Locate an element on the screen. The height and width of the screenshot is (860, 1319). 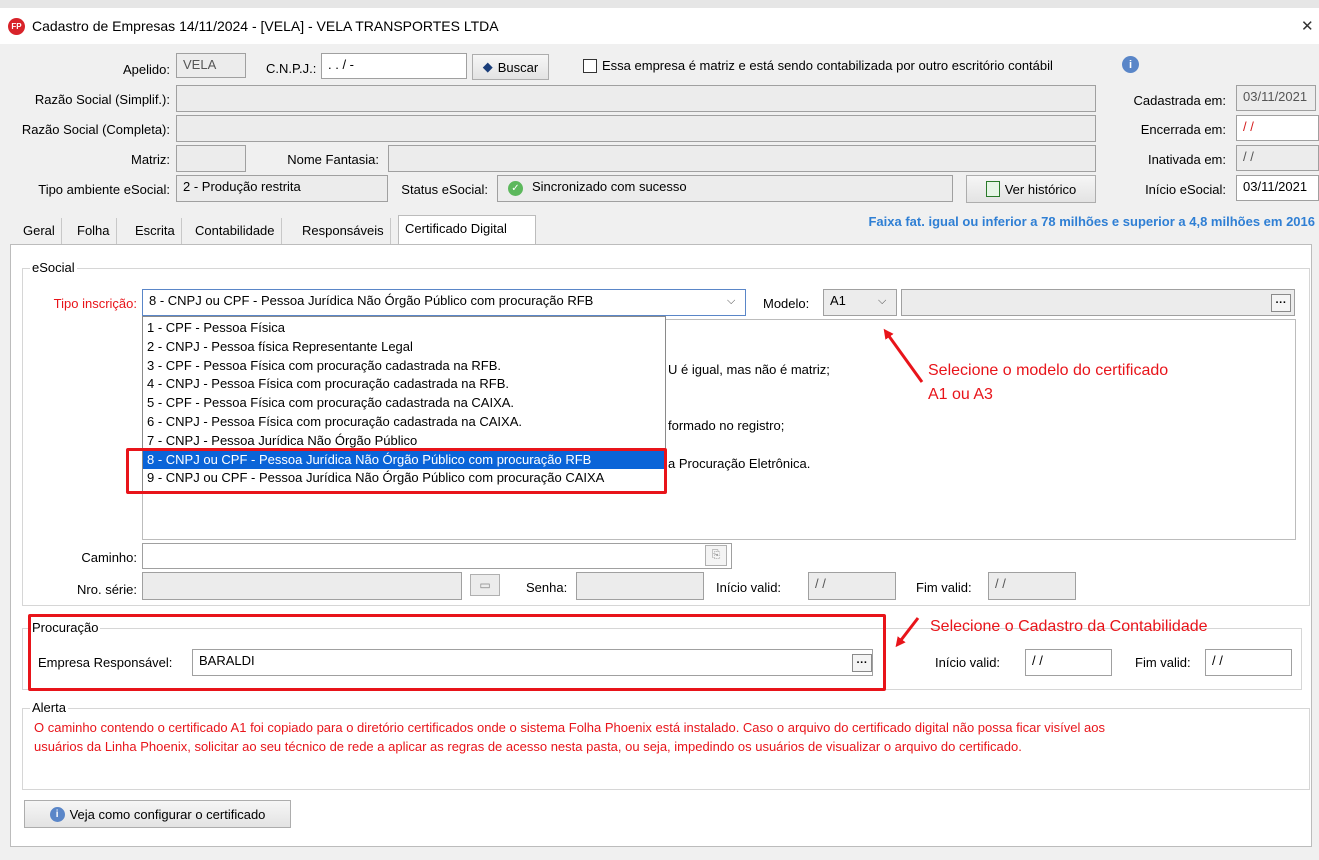
annotation-arrows is located at coordinates (903, 488).